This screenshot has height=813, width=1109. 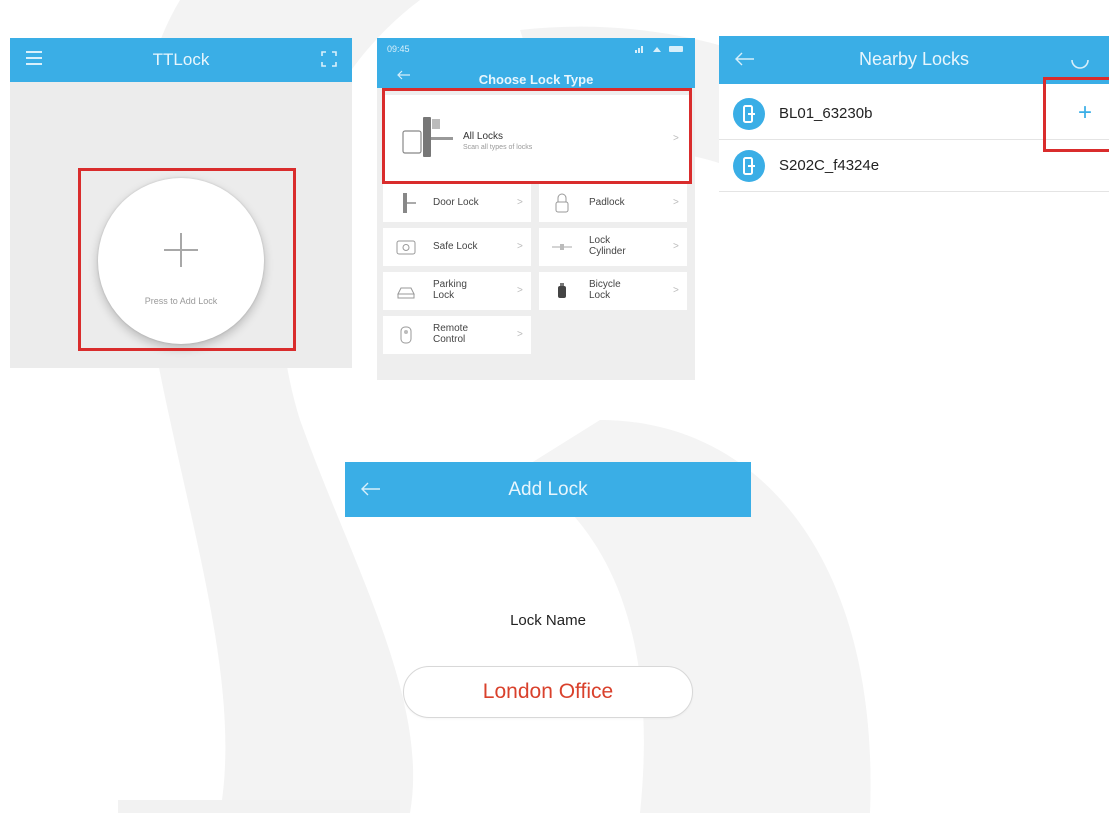 I want to click on lock-type-label: Bicycle Lock, so click(x=605, y=290).